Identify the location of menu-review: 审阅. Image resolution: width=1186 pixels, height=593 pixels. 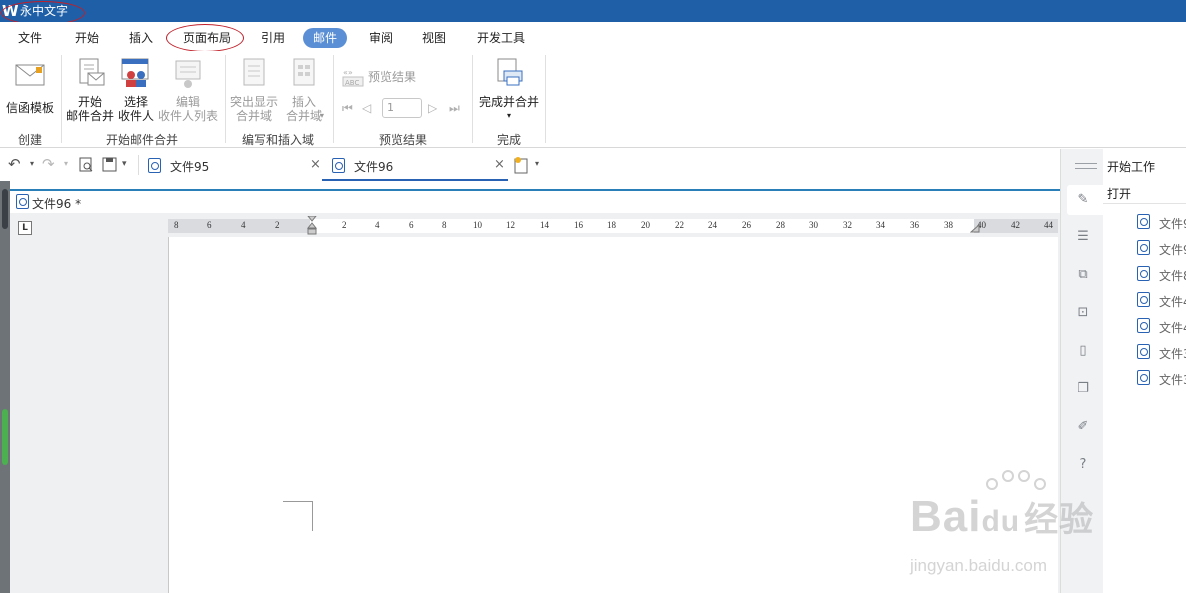
(381, 38).